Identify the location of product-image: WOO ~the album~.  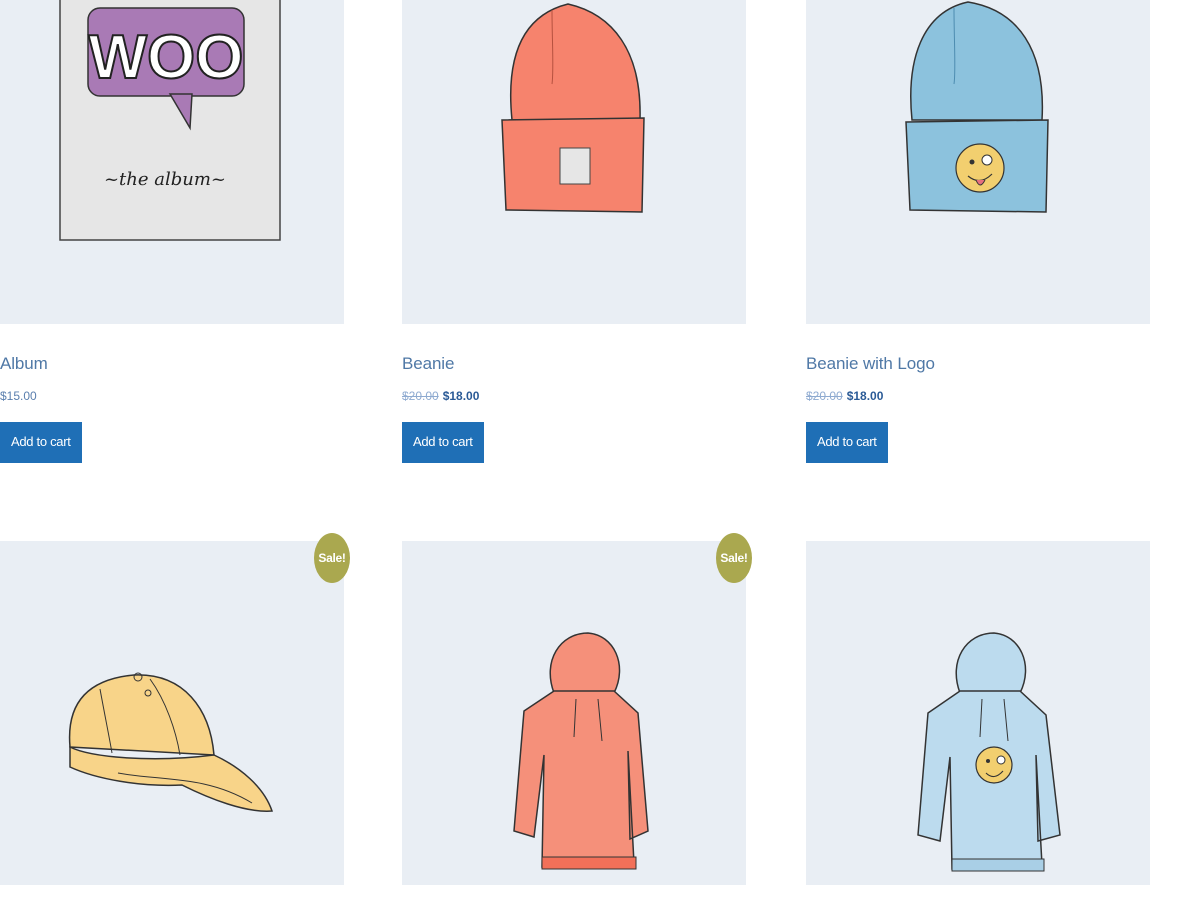
(172, 162).